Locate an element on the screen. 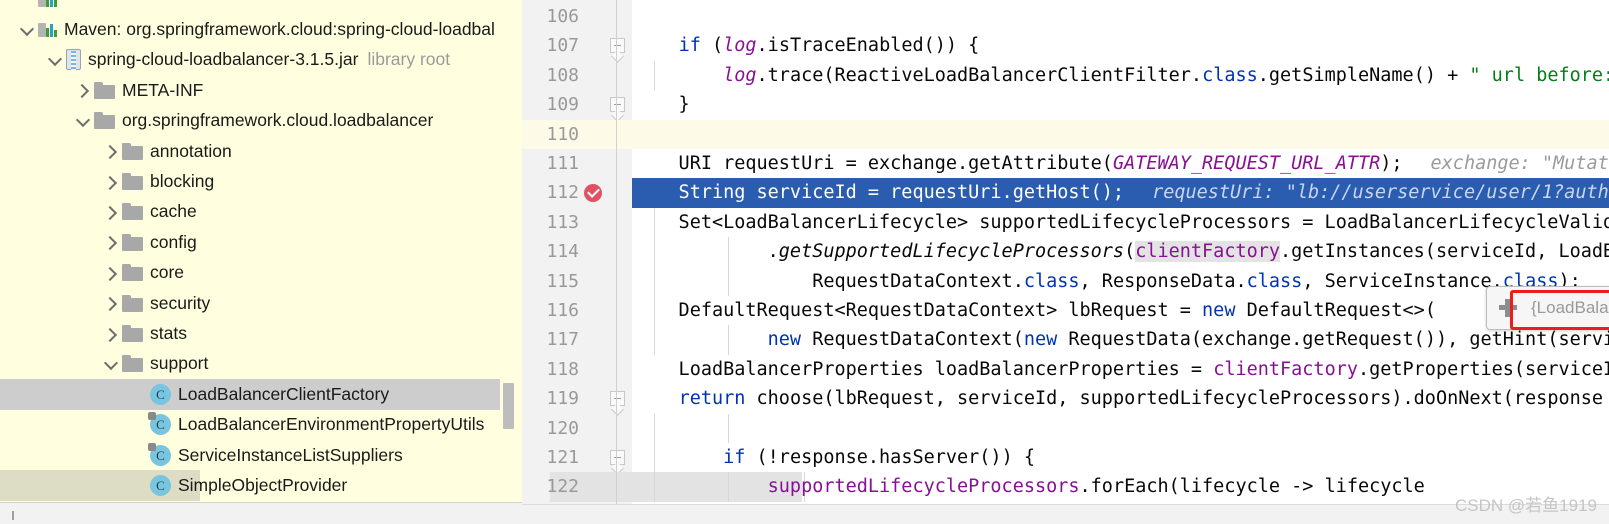  tree-row-label: core is located at coordinates (167, 272).